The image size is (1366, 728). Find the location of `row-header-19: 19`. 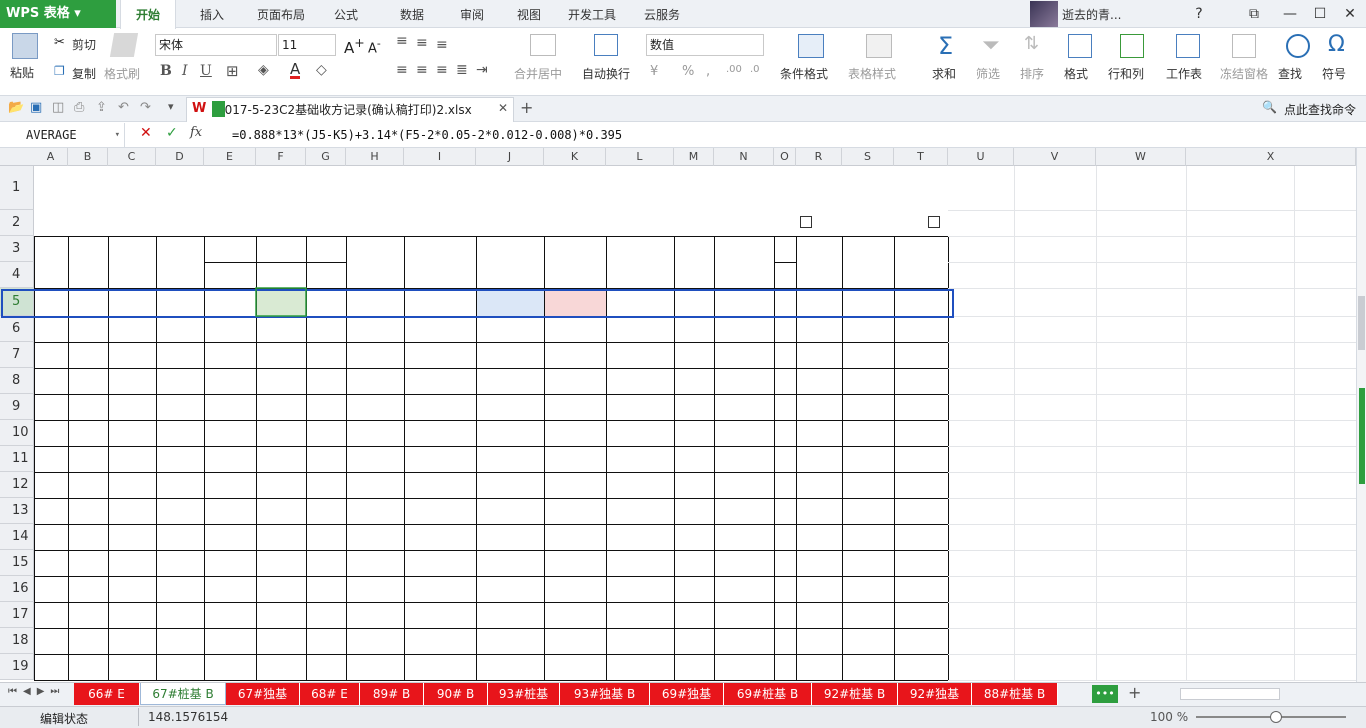

row-header-19: 19 is located at coordinates (17, 667).